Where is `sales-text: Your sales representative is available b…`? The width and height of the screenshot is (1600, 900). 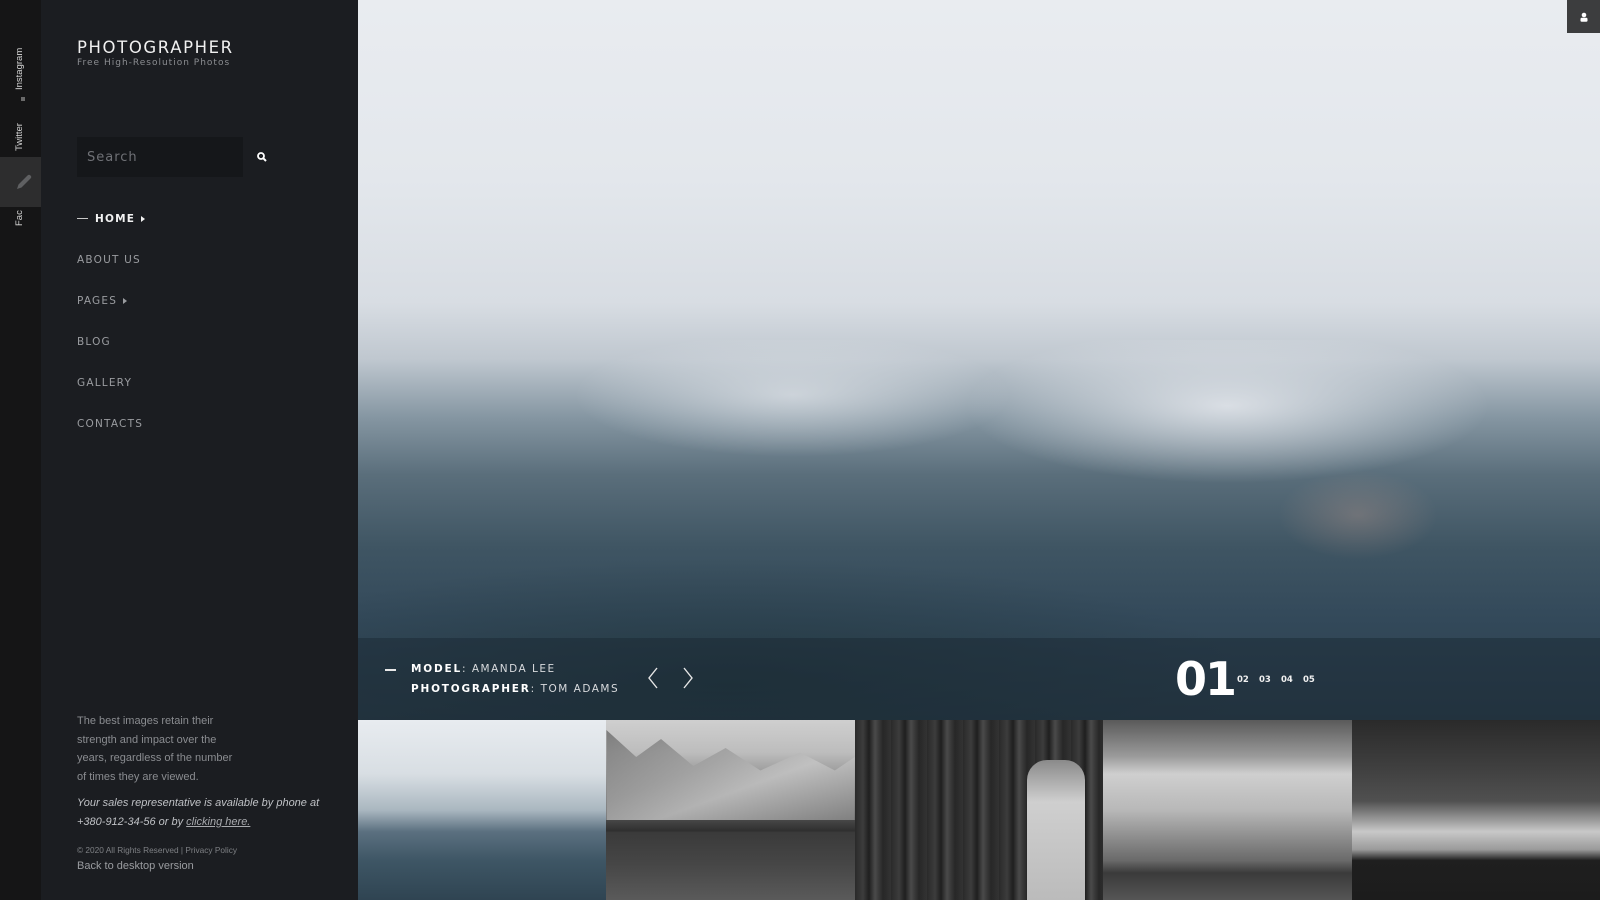
sales-text: Your sales representative is available b… is located at coordinates (207, 812).